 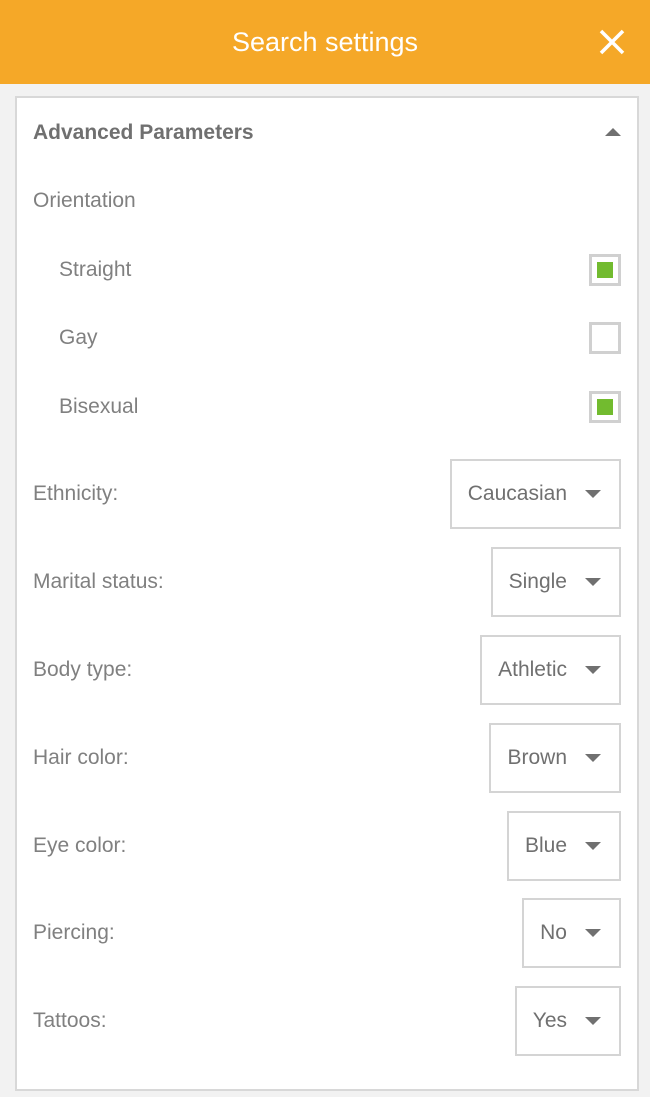 I want to click on caret-up-icon, so click(x=613, y=132).